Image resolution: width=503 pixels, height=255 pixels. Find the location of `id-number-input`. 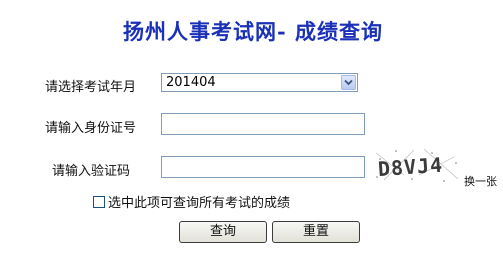

id-number-input is located at coordinates (263, 124).